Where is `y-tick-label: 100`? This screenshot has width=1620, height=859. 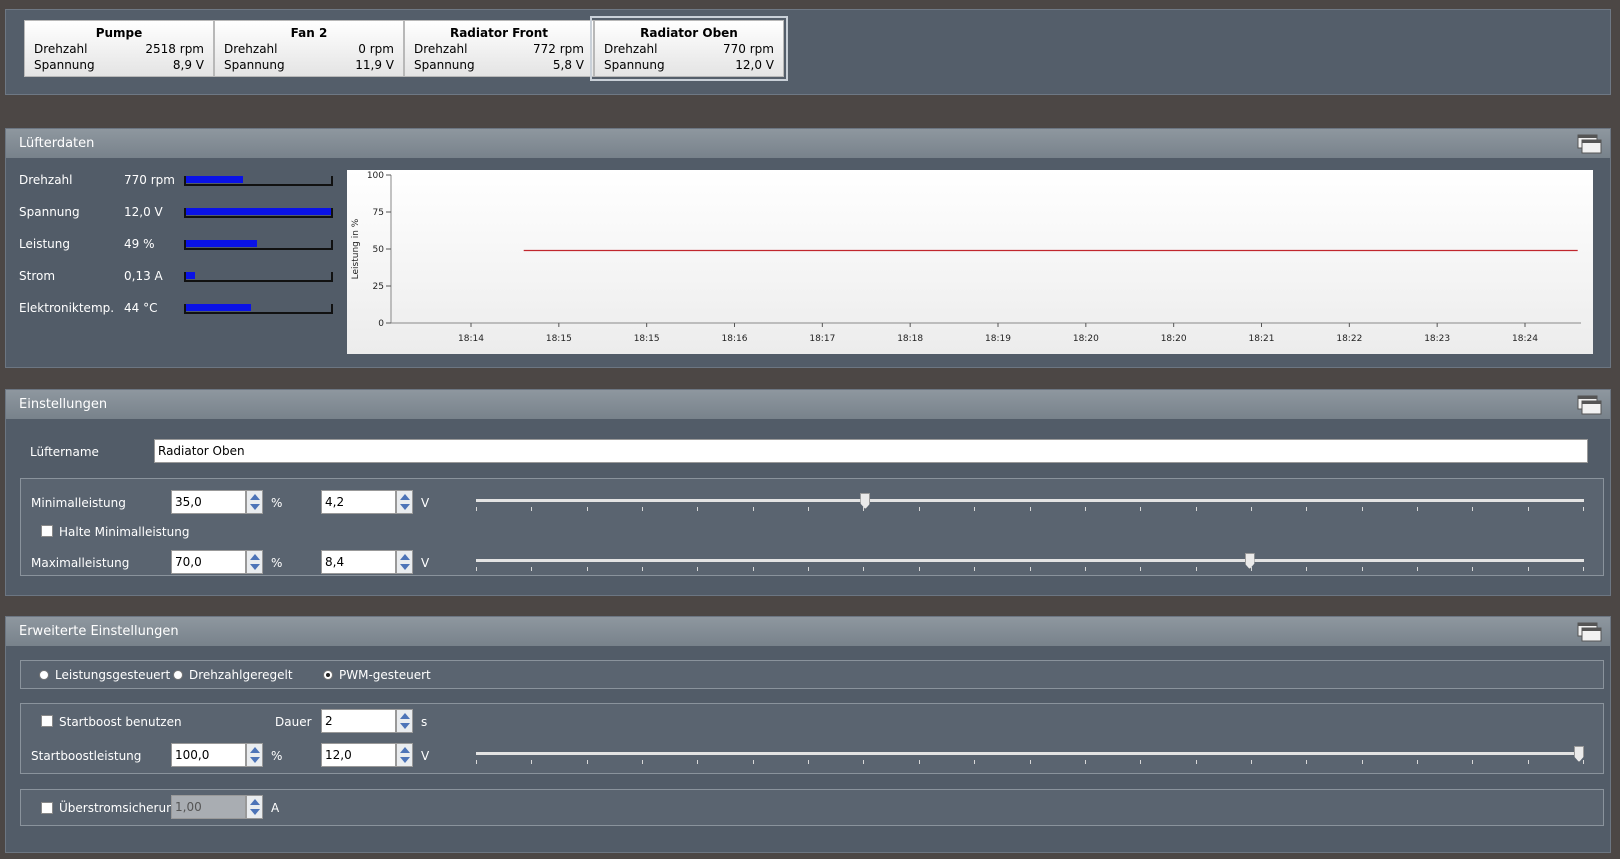
y-tick-label: 100 is located at coordinates (375, 176).